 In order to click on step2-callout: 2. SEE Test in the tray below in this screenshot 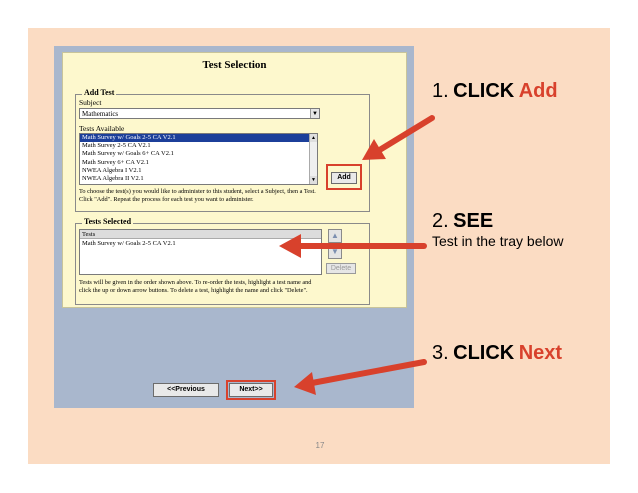, I will do `click(498, 229)`.